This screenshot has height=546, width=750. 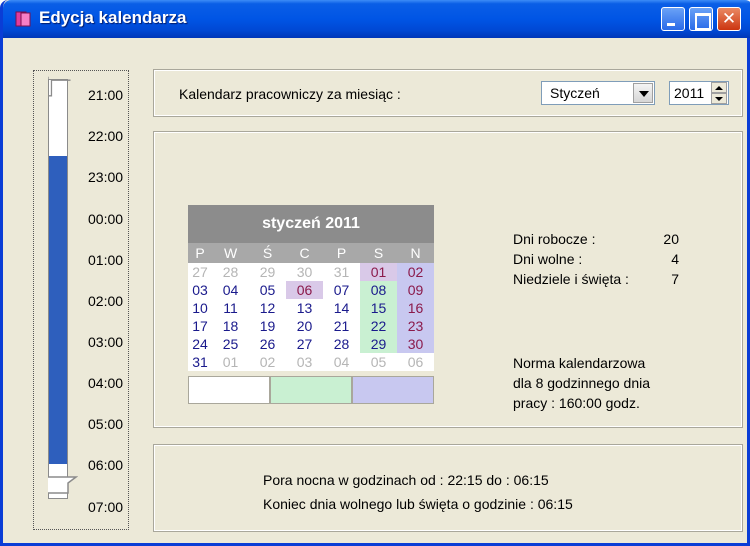 What do you see at coordinates (689, 93) in the screenshot?
I see `year-spinner-value: 2011` at bounding box center [689, 93].